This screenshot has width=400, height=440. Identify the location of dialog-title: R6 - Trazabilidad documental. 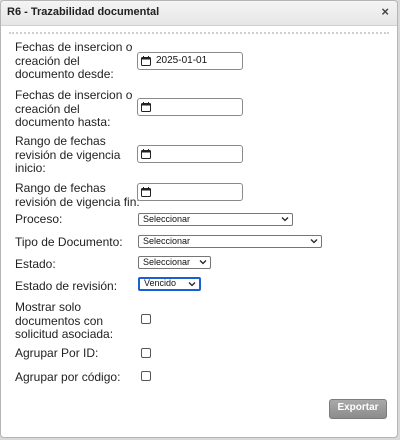
(83, 12).